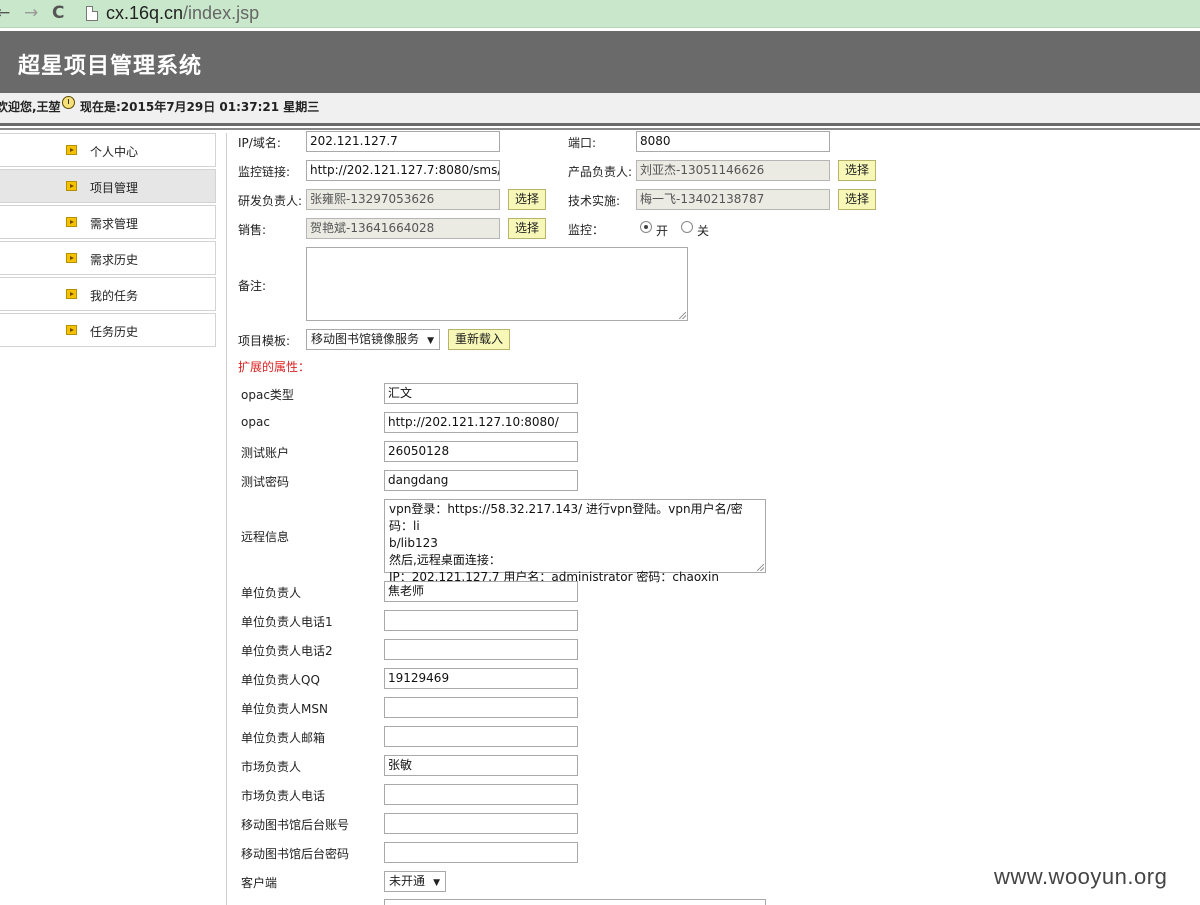 The image size is (1200, 905). I want to click on port-input: 8080, so click(733, 141).